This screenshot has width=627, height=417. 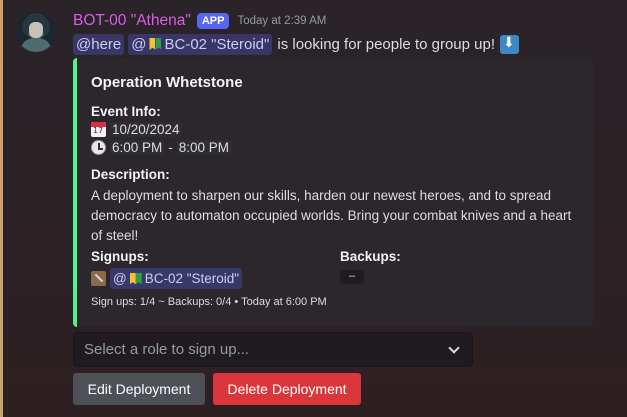 What do you see at coordinates (98, 147) in the screenshot?
I see `clock-icon` at bounding box center [98, 147].